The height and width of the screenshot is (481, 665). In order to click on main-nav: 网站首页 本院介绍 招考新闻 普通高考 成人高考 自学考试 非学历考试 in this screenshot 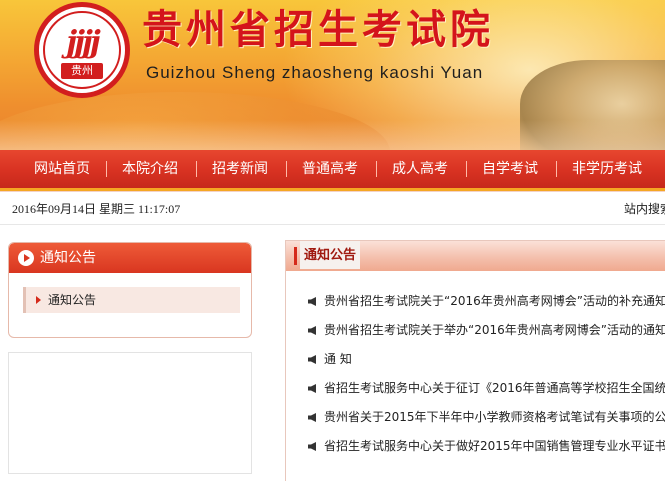, I will do `click(332, 170)`.